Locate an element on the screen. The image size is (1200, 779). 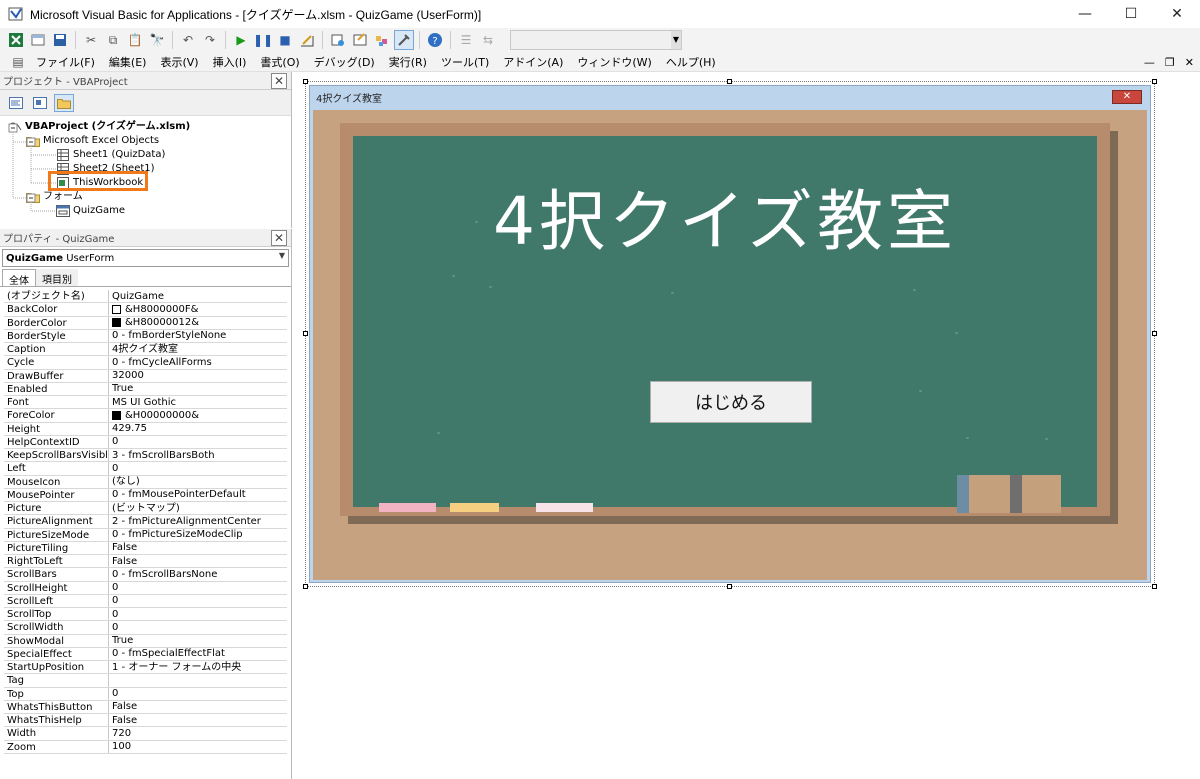
property-row: ScrollBars 0 - fmScrollBarsNone is located at coordinates (145, 575).